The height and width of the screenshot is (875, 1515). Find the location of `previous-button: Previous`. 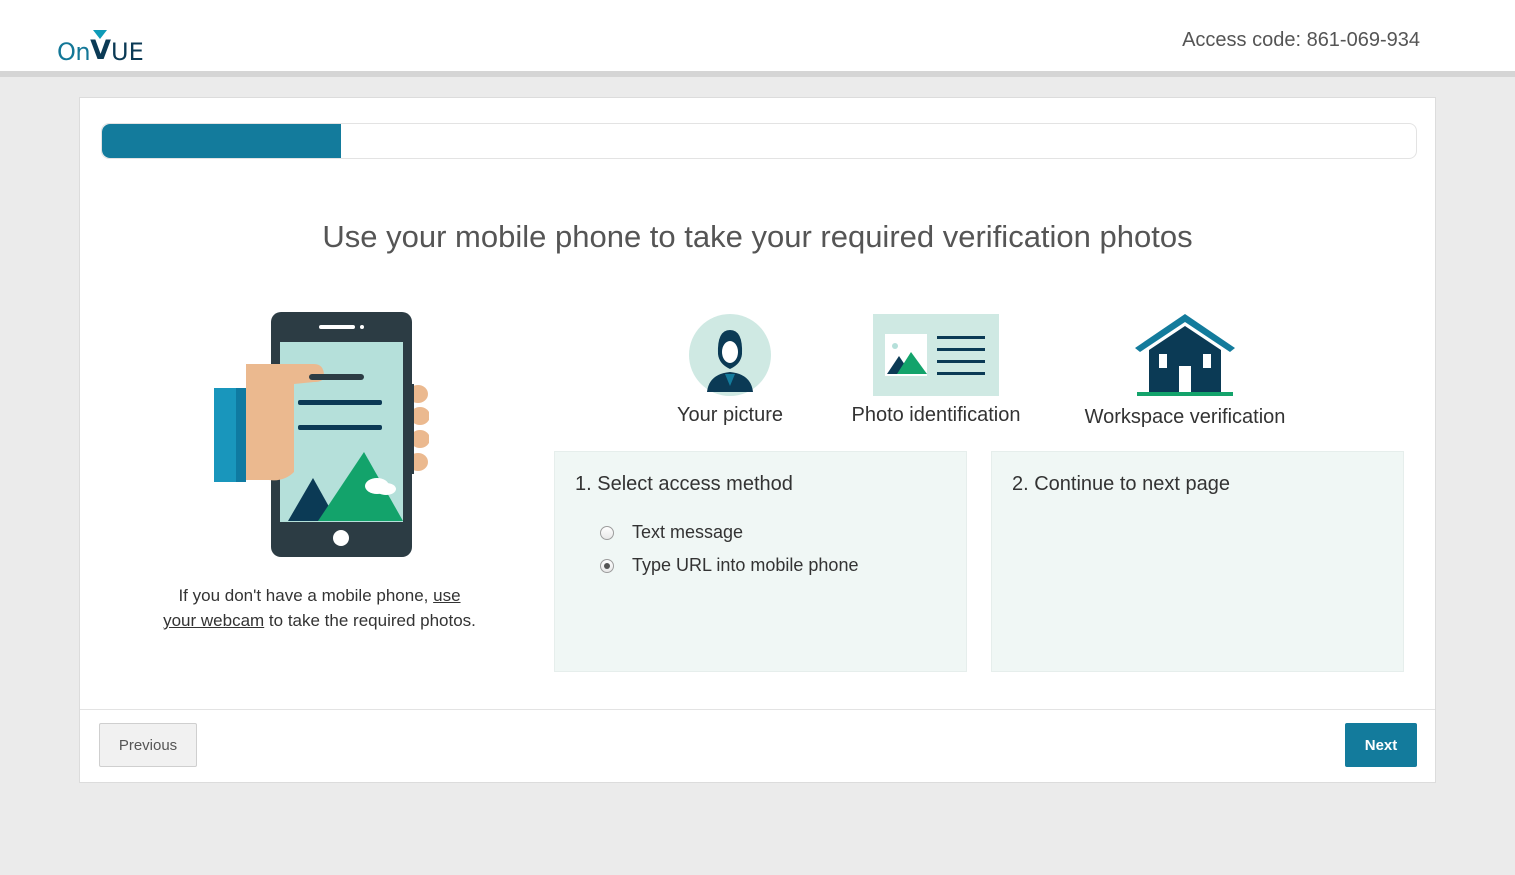

previous-button: Previous is located at coordinates (148, 745).